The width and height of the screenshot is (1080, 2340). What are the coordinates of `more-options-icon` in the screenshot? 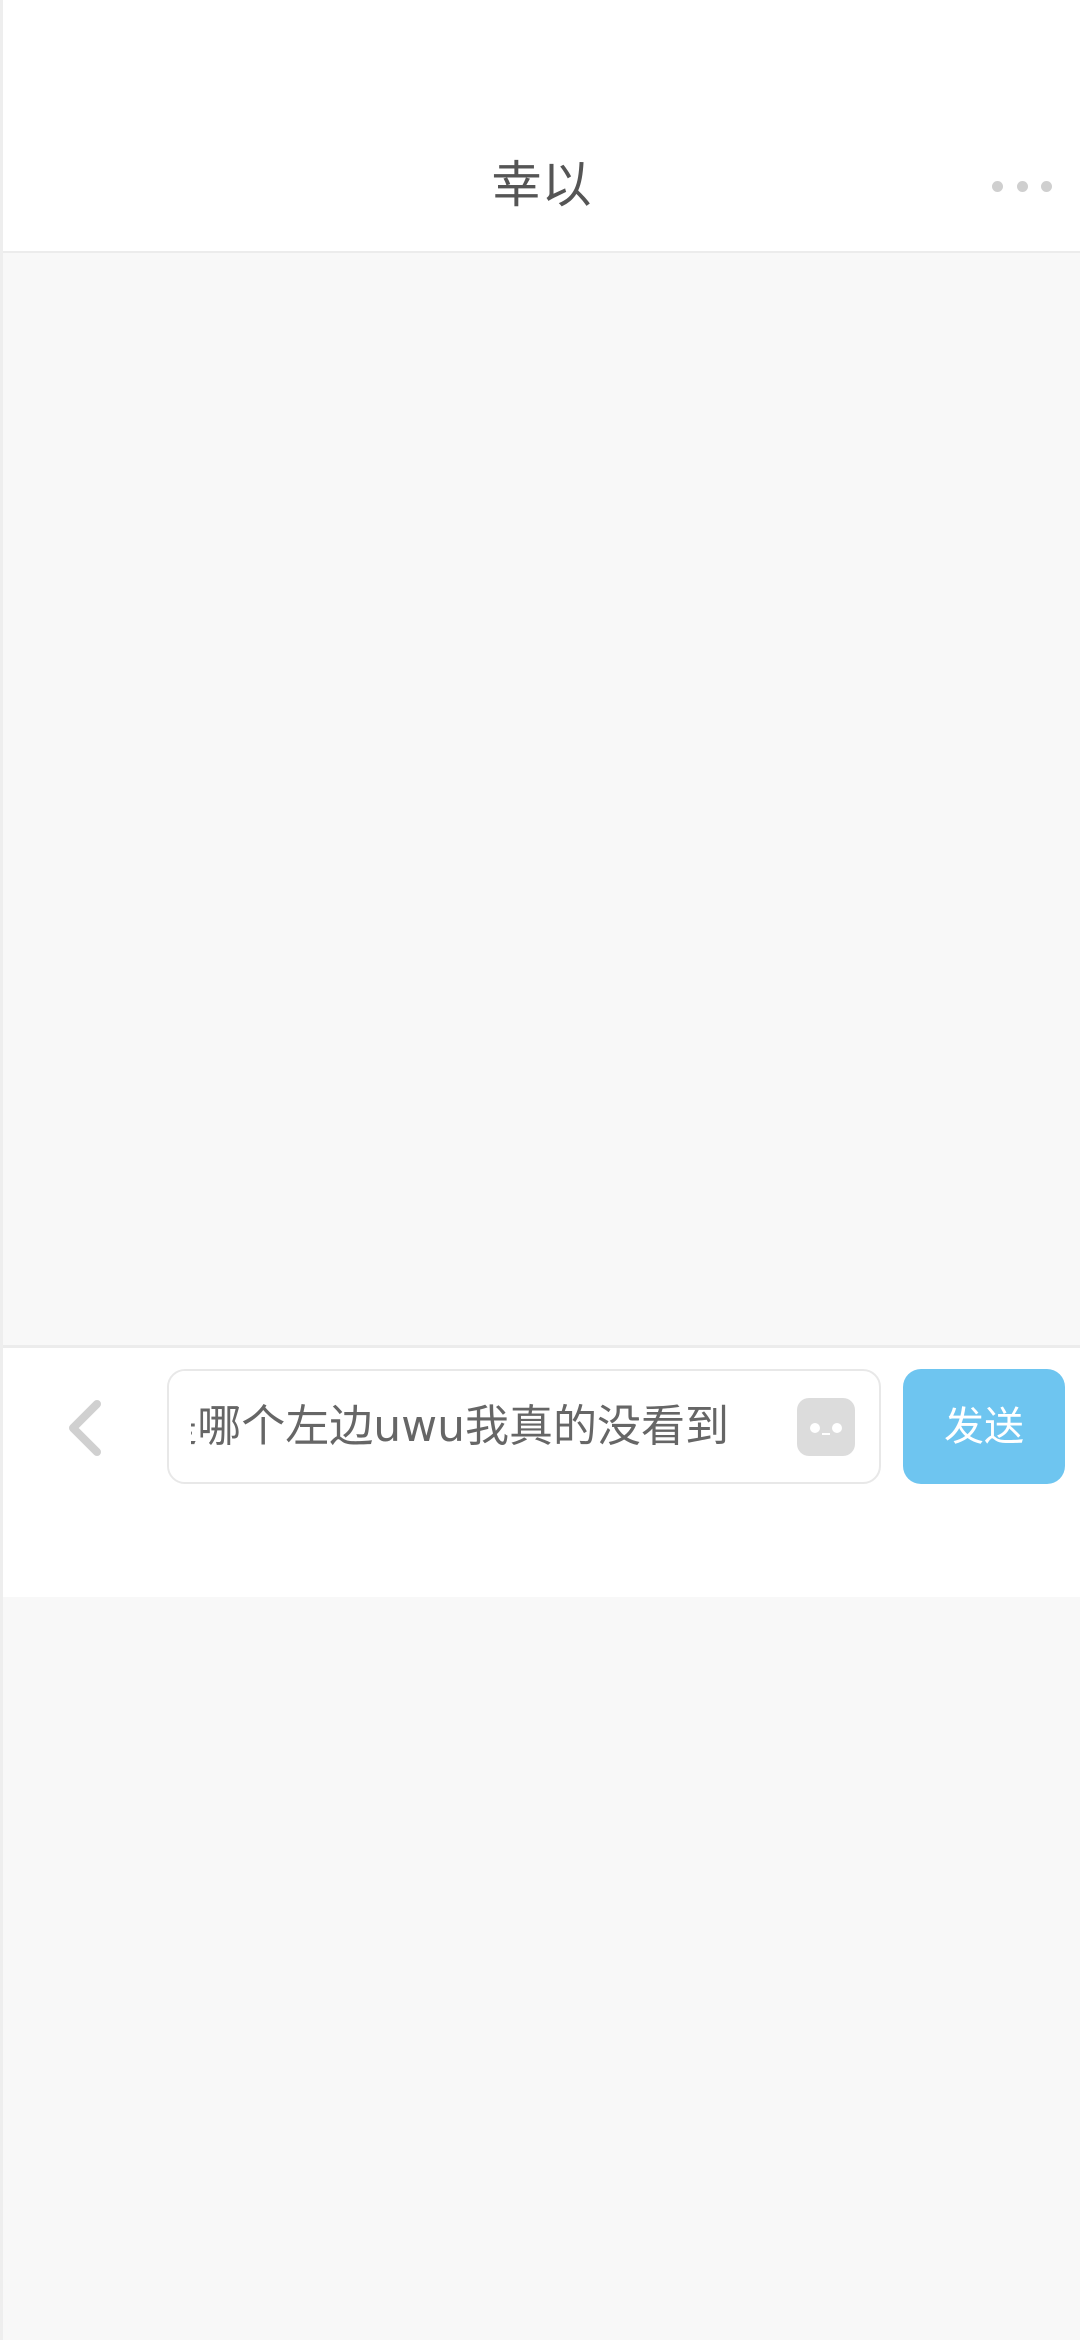 It's located at (1022, 186).